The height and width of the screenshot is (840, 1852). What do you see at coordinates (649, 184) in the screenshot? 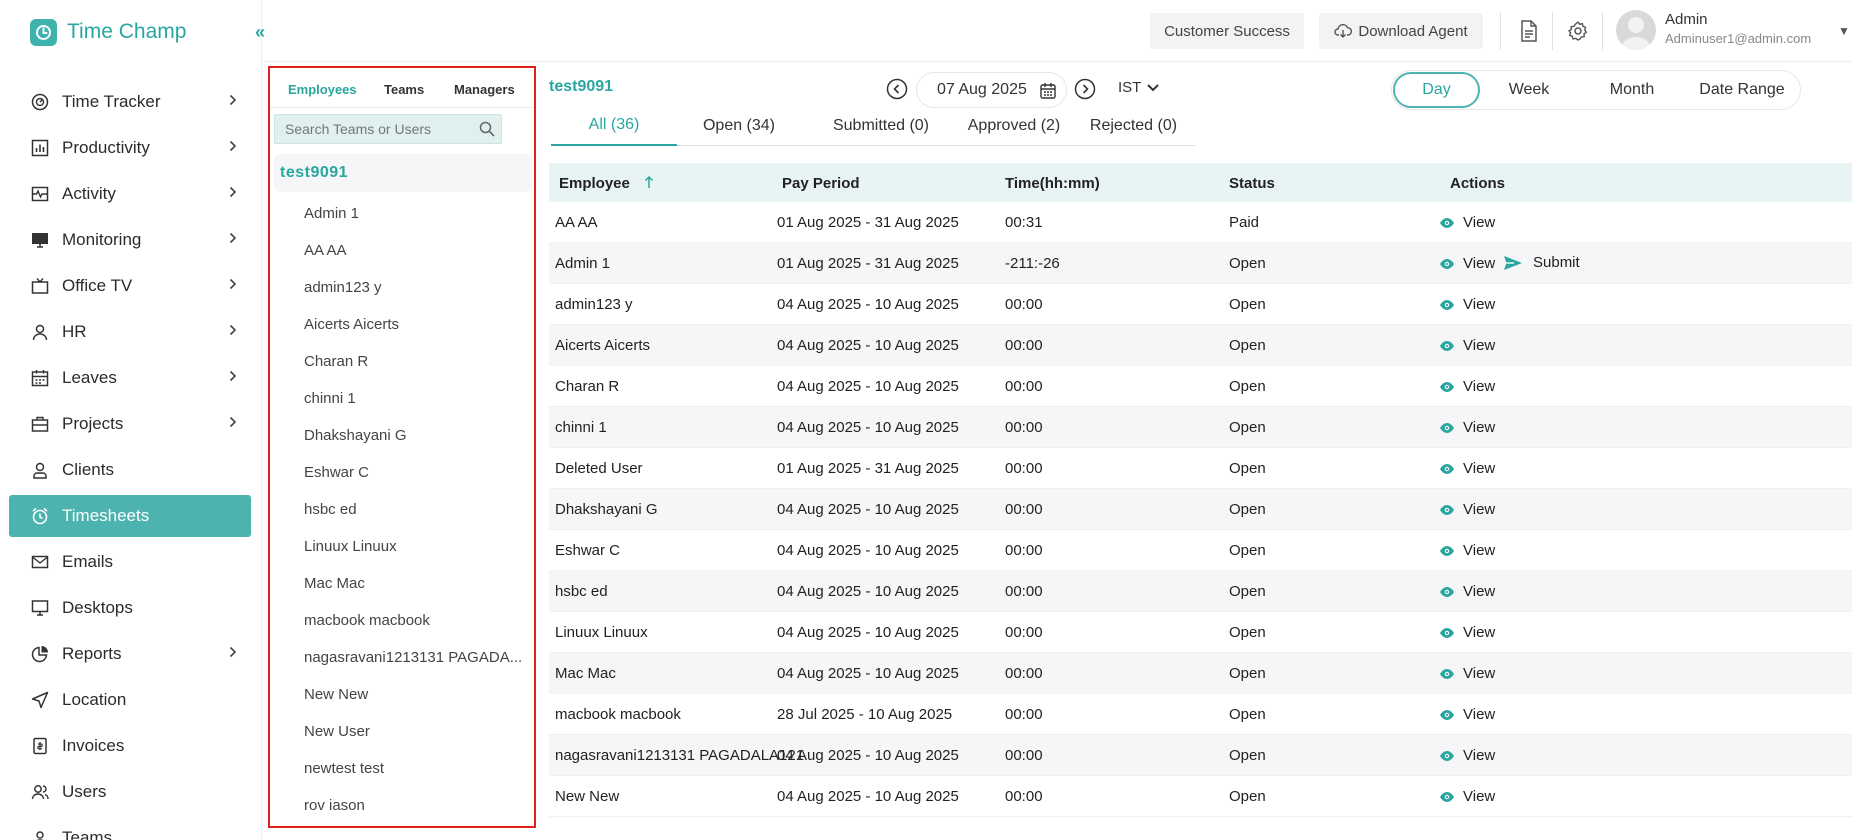
I see `sort-up-icon` at bounding box center [649, 184].